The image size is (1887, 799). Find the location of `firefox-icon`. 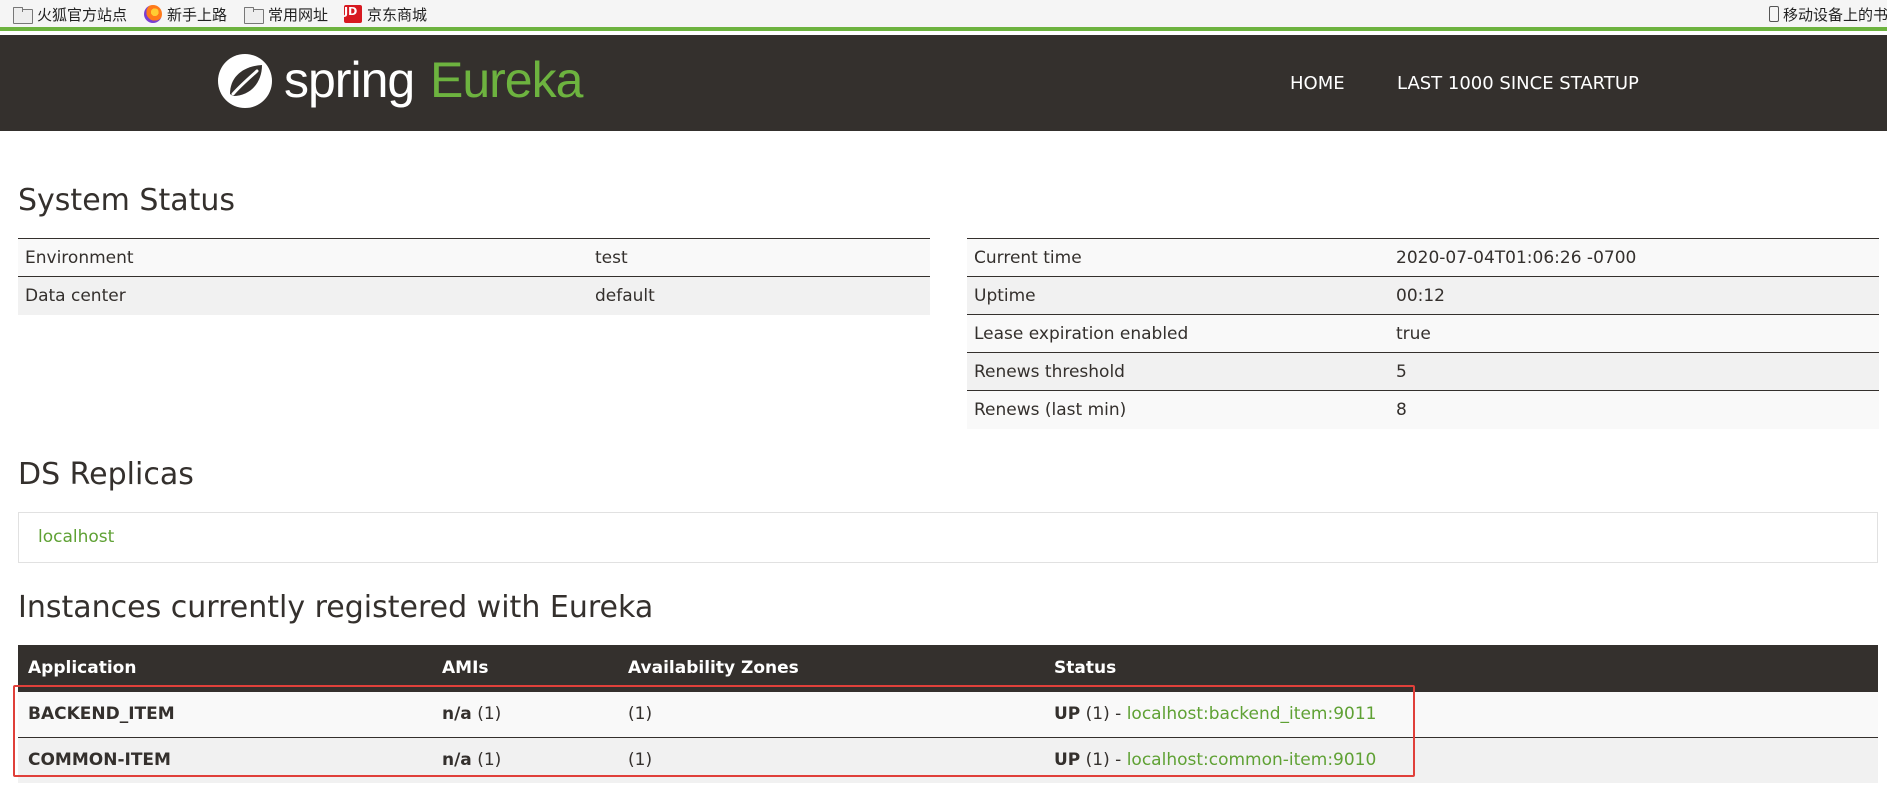

firefox-icon is located at coordinates (153, 14).